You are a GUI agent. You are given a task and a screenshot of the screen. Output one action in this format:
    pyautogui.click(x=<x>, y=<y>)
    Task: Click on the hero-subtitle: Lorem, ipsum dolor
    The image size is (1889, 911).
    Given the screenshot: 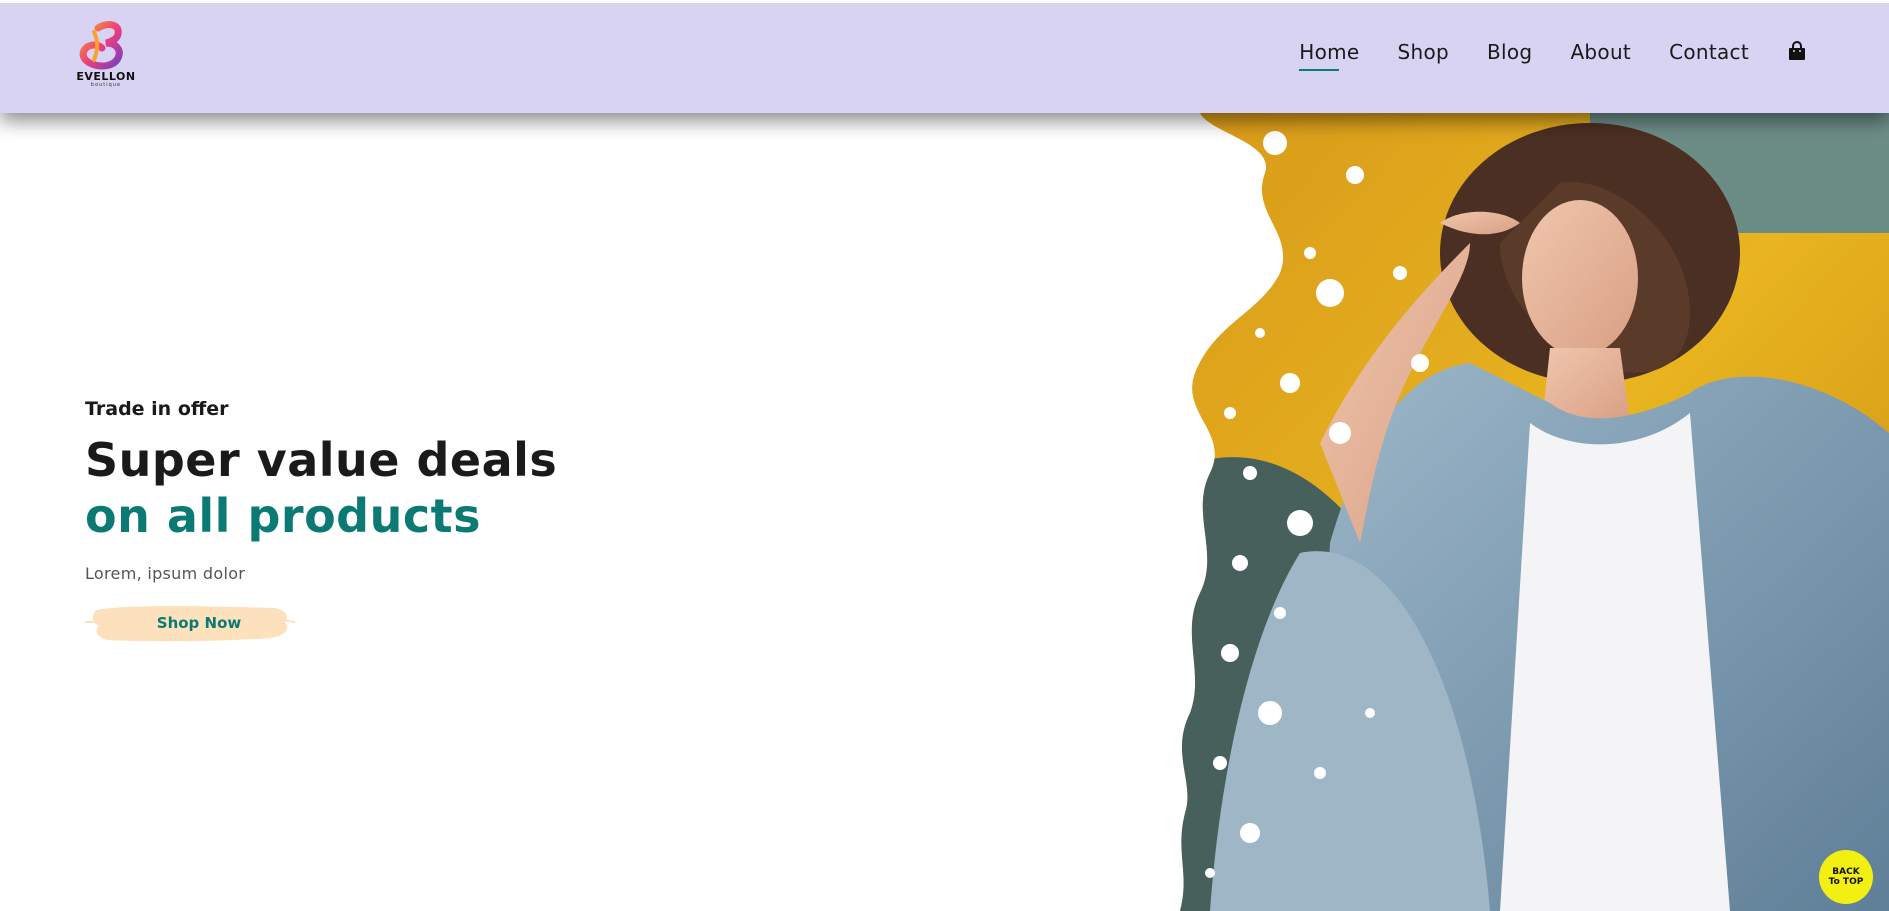 What is the action you would take?
    pyautogui.click(x=165, y=573)
    